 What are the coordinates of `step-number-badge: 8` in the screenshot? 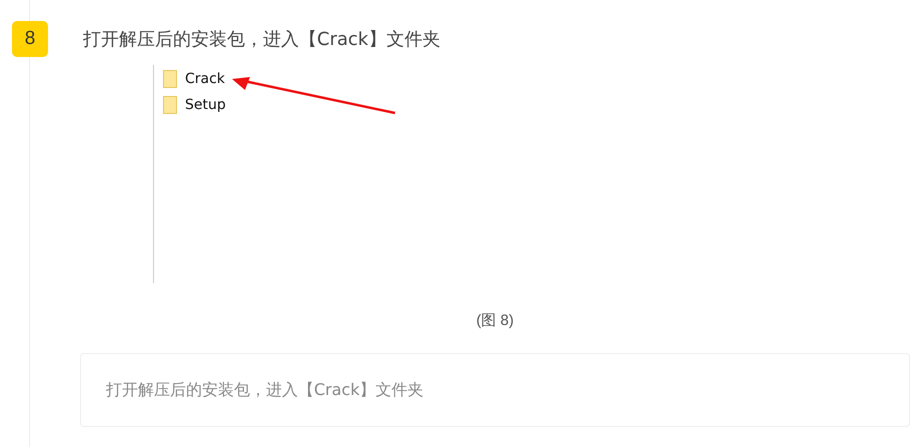 It's located at (30, 39).